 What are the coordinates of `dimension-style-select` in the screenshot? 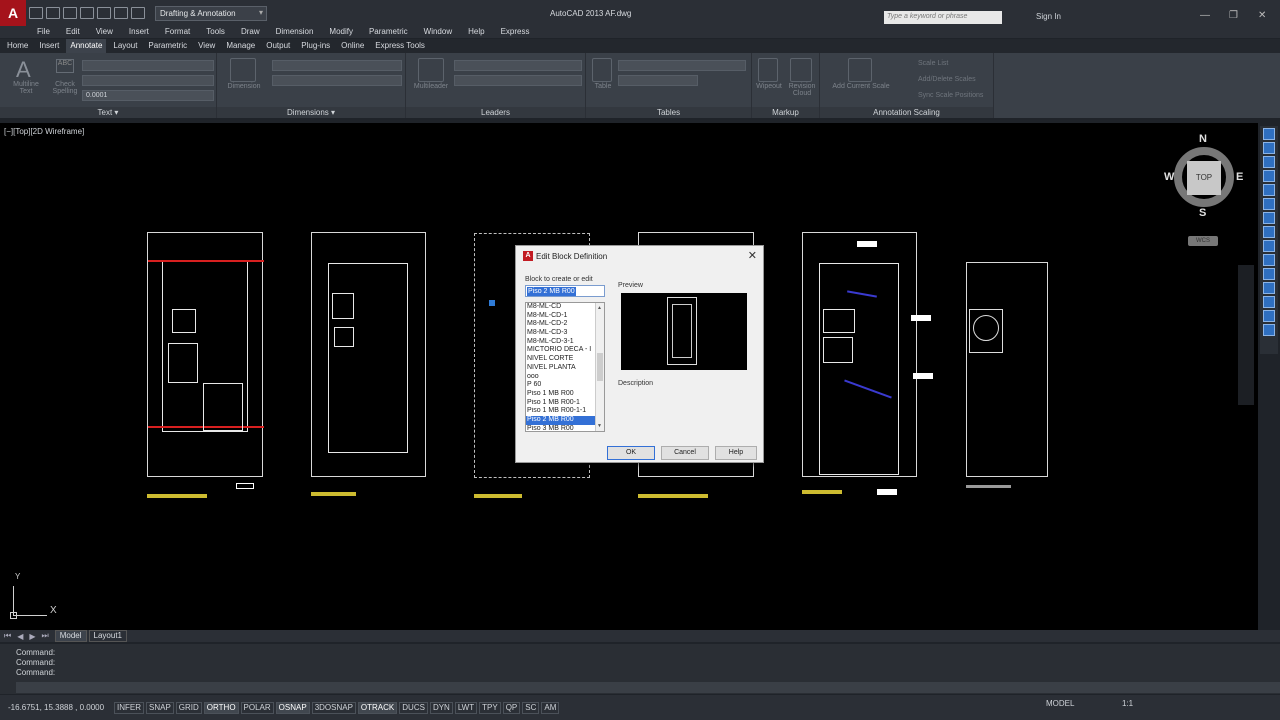 It's located at (337, 65).